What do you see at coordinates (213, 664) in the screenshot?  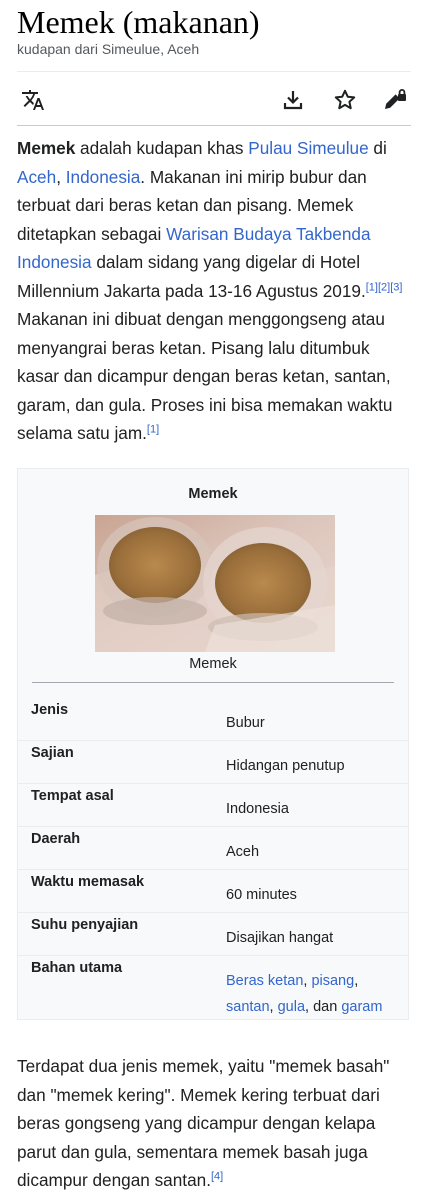 I see `infobox-caption: Memek` at bounding box center [213, 664].